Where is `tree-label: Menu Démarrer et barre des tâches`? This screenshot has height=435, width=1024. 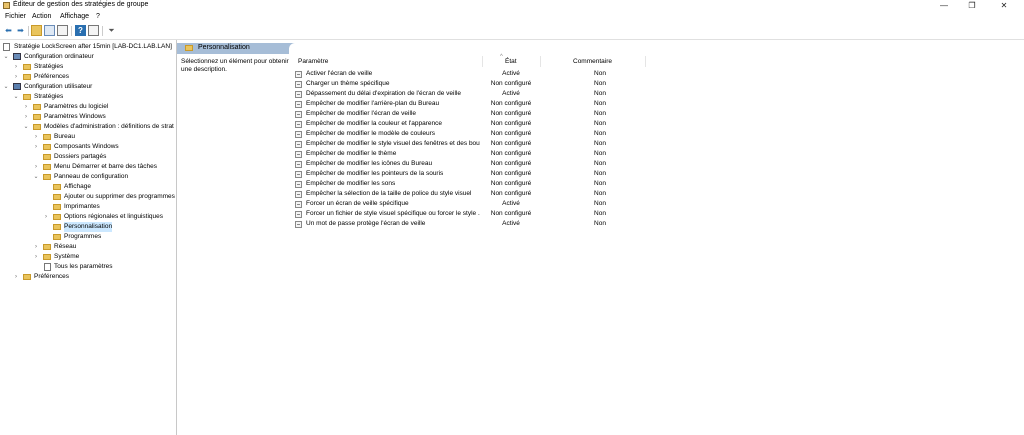
tree-label: Menu Démarrer et barre des tâches is located at coordinates (105, 166).